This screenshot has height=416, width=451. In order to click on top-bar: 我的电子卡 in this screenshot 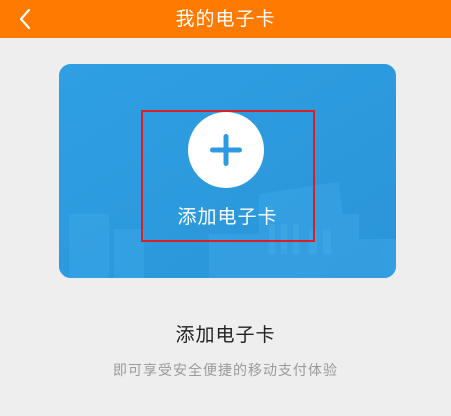, I will do `click(225, 19)`.